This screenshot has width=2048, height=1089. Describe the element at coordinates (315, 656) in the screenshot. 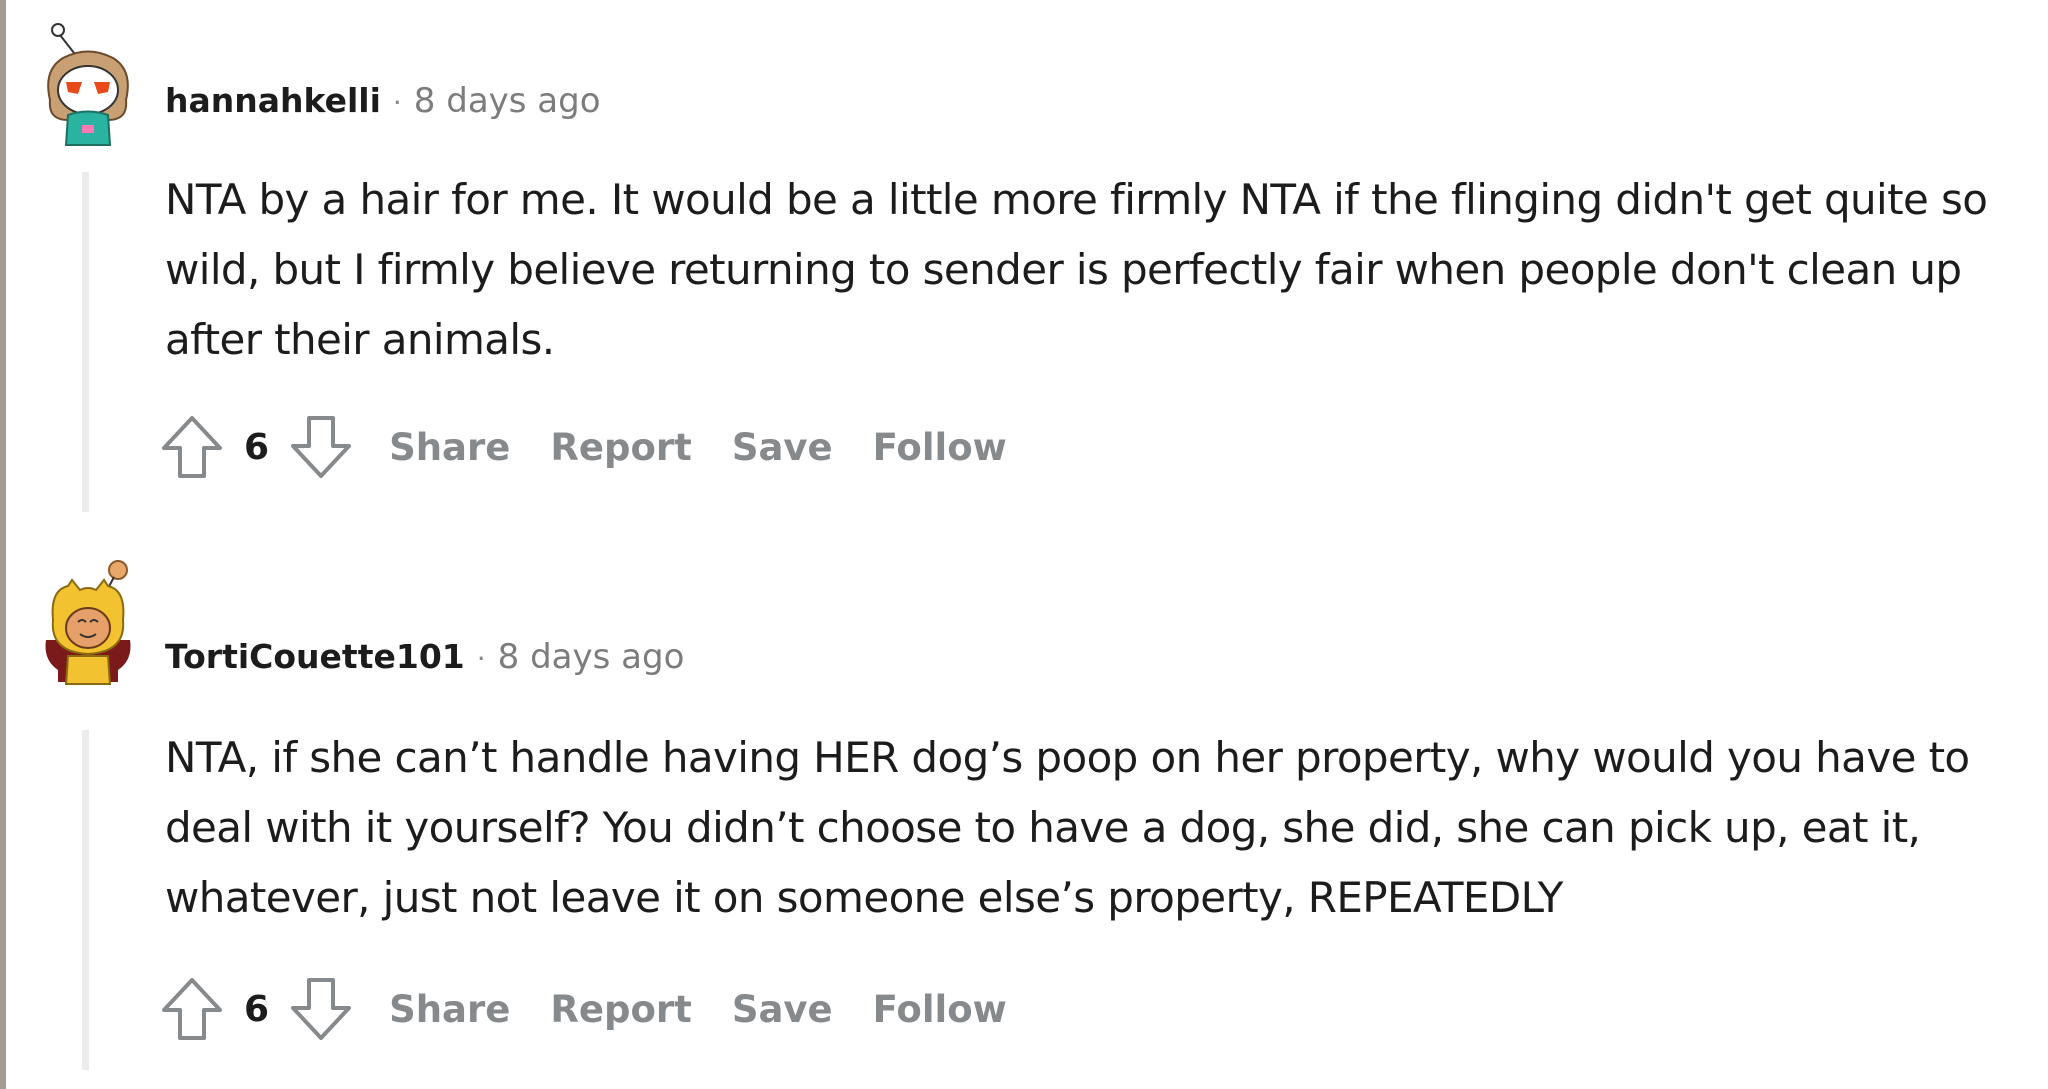

I see `username: TortiCouette101` at that location.